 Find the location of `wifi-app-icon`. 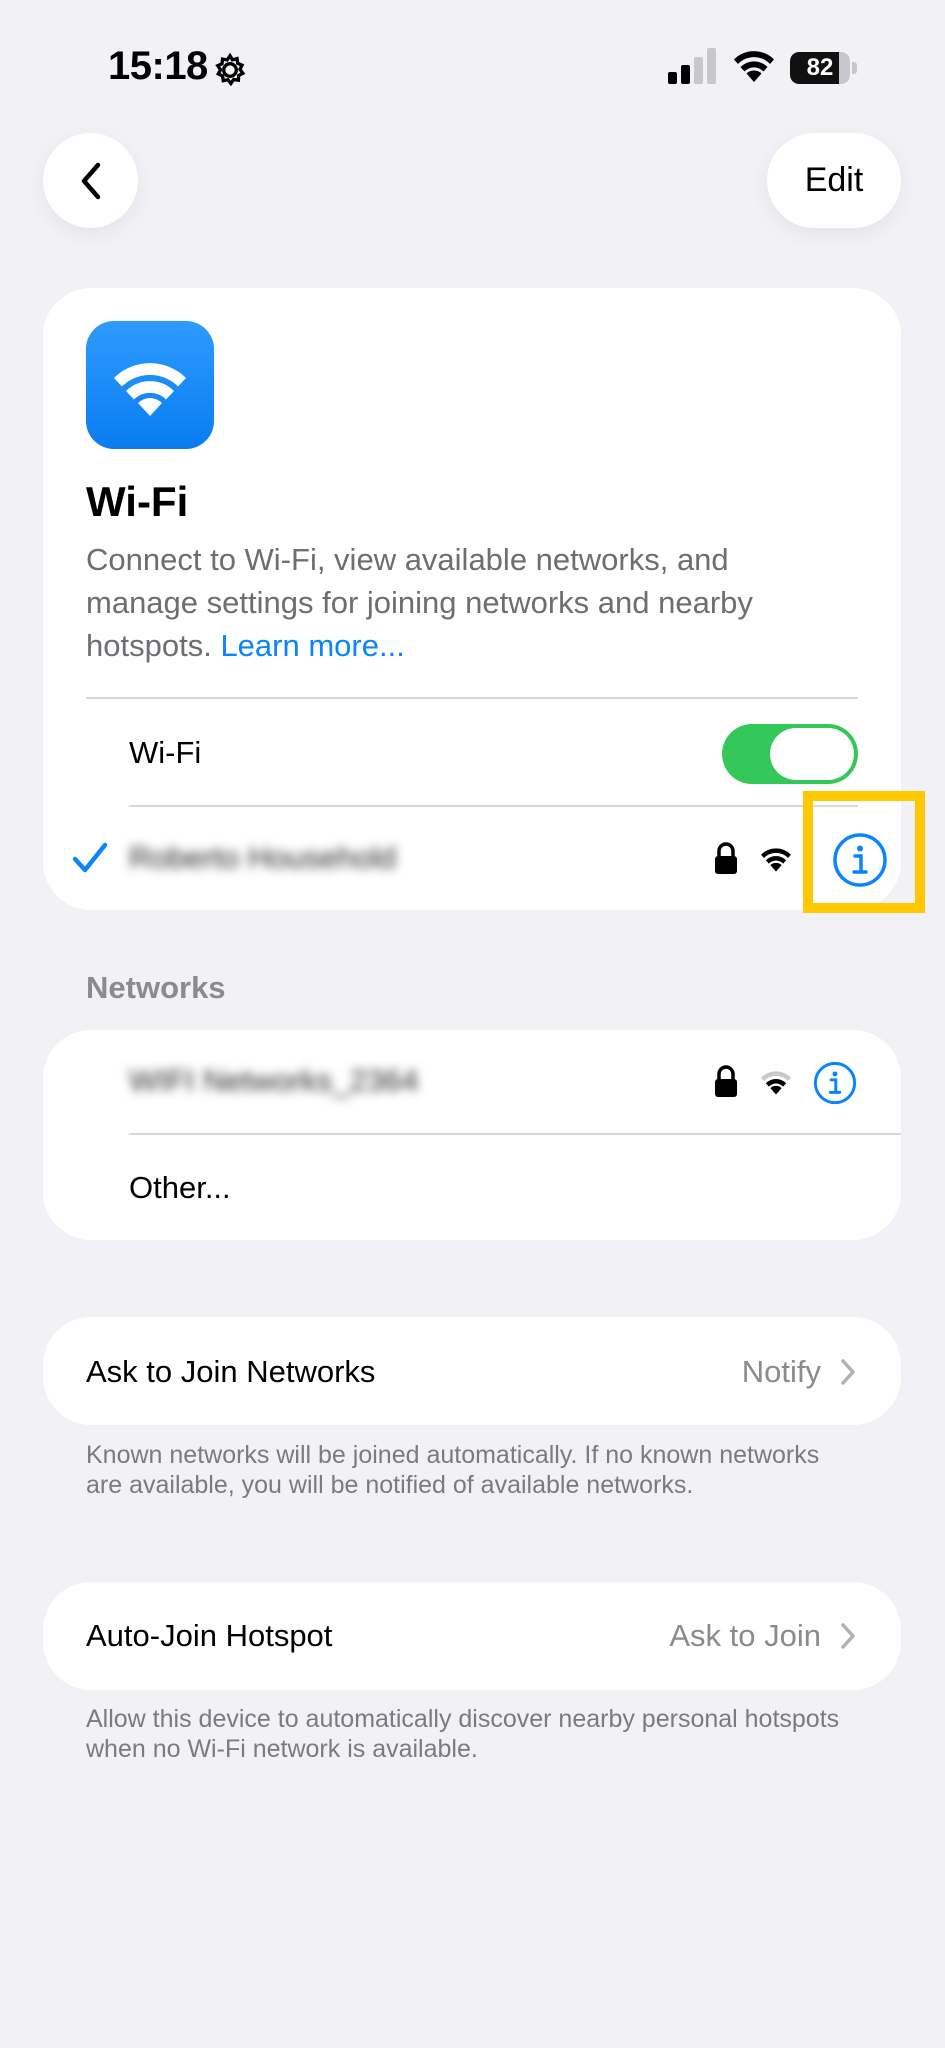

wifi-app-icon is located at coordinates (150, 385).